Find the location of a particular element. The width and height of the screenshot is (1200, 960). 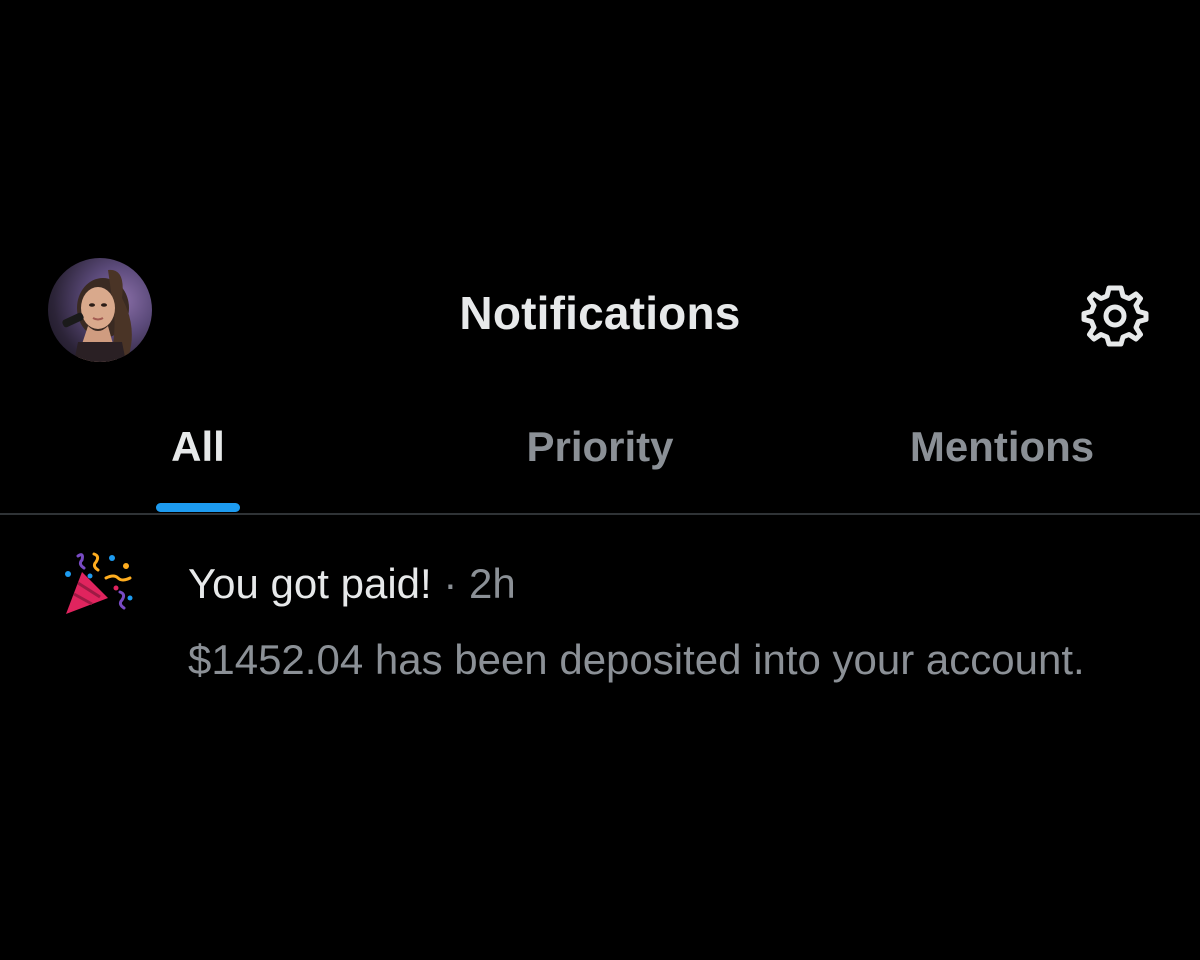

notification-time: 2h is located at coordinates (492, 583).